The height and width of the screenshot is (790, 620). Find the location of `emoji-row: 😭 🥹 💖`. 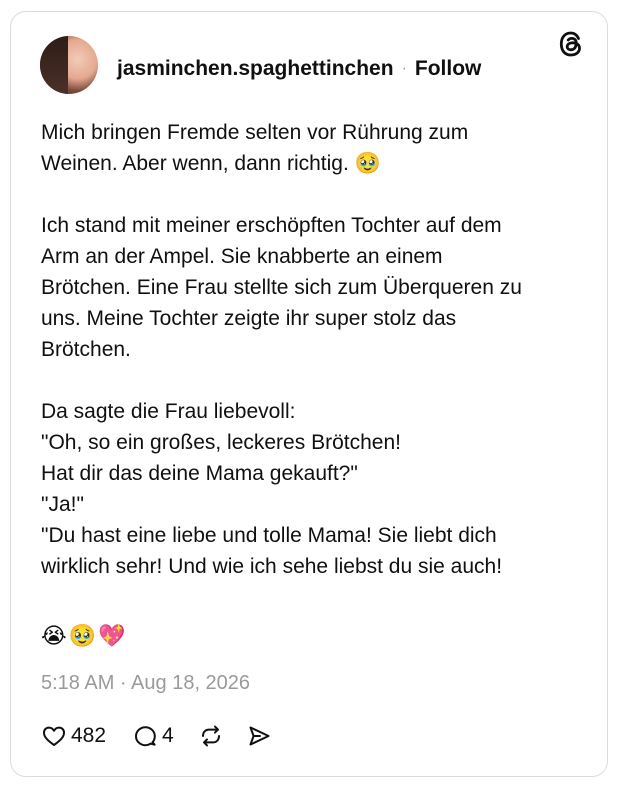

emoji-row: 😭 🥹 💖 is located at coordinates (83, 636).